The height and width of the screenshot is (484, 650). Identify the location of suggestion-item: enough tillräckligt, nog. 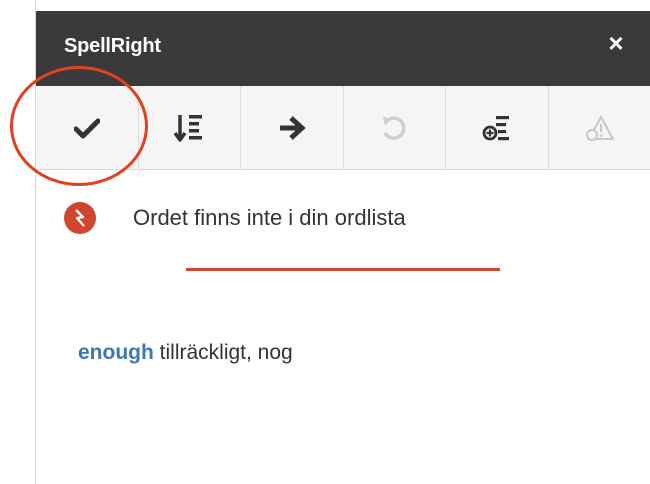
(185, 353).